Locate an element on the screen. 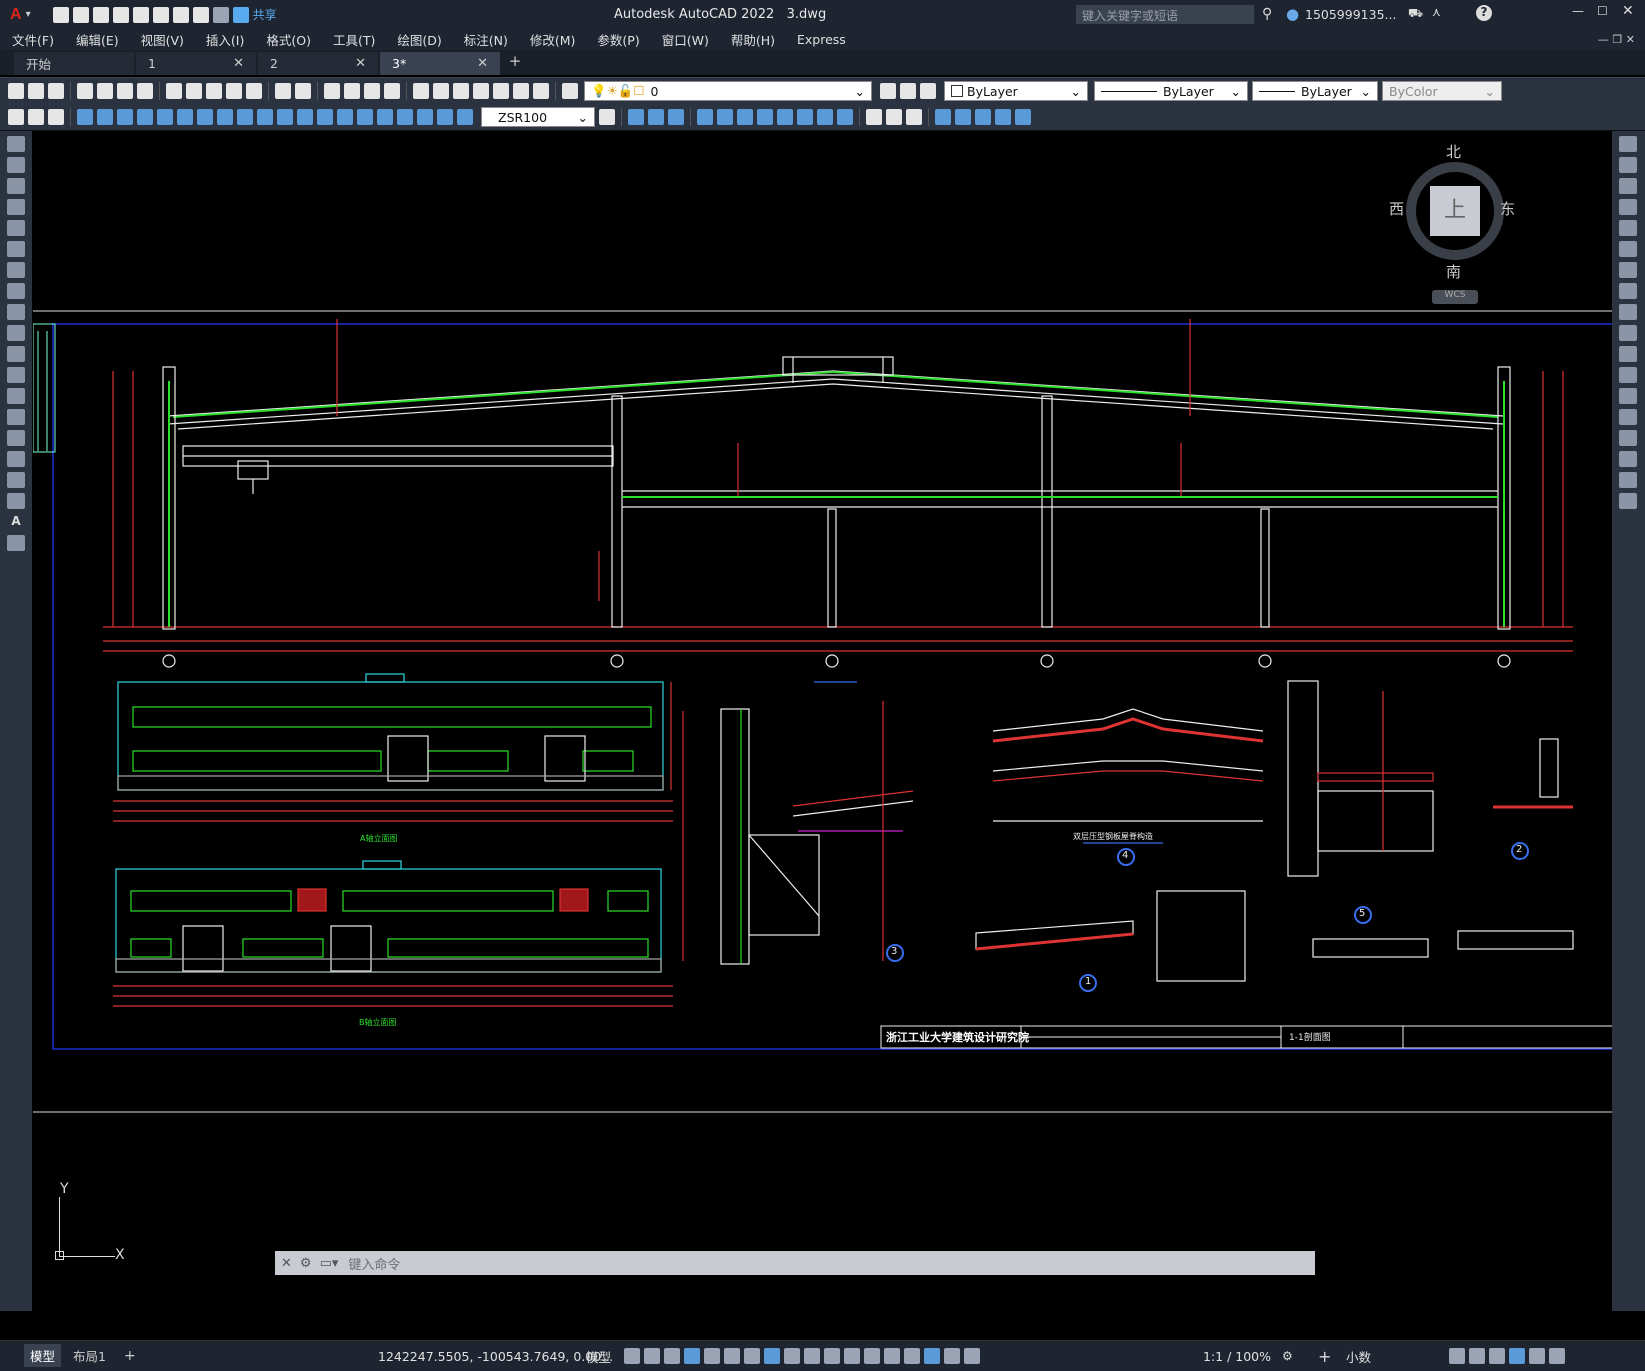 The height and width of the screenshot is (1371, 1645). wrench-icon: ⚙ is located at coordinates (306, 1263).